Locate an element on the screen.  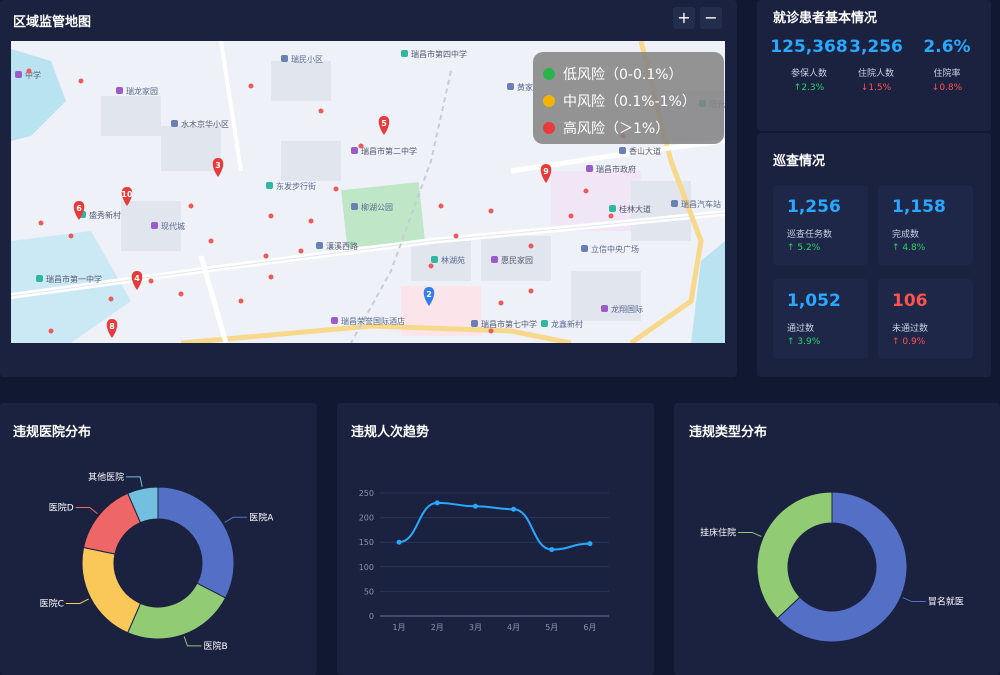
map-marker-number: 3 is located at coordinates (218, 165).